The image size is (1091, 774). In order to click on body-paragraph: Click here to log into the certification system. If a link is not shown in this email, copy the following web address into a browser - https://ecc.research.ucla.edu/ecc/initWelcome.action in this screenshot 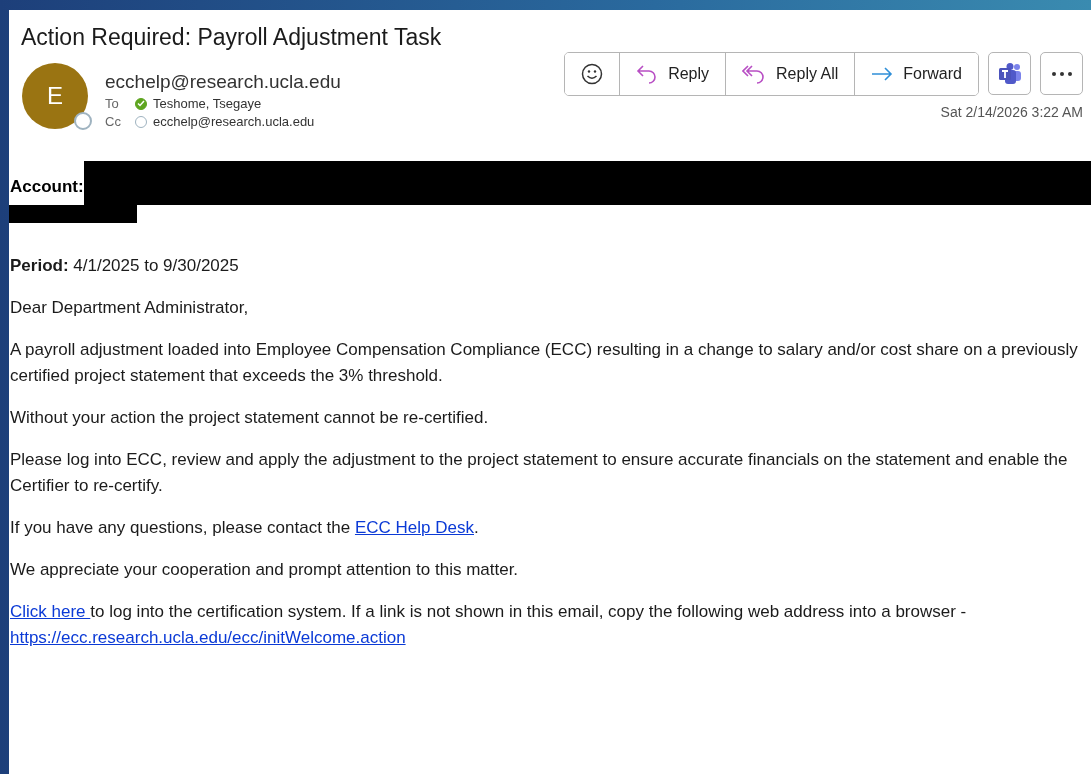, I will do `click(489, 625)`.